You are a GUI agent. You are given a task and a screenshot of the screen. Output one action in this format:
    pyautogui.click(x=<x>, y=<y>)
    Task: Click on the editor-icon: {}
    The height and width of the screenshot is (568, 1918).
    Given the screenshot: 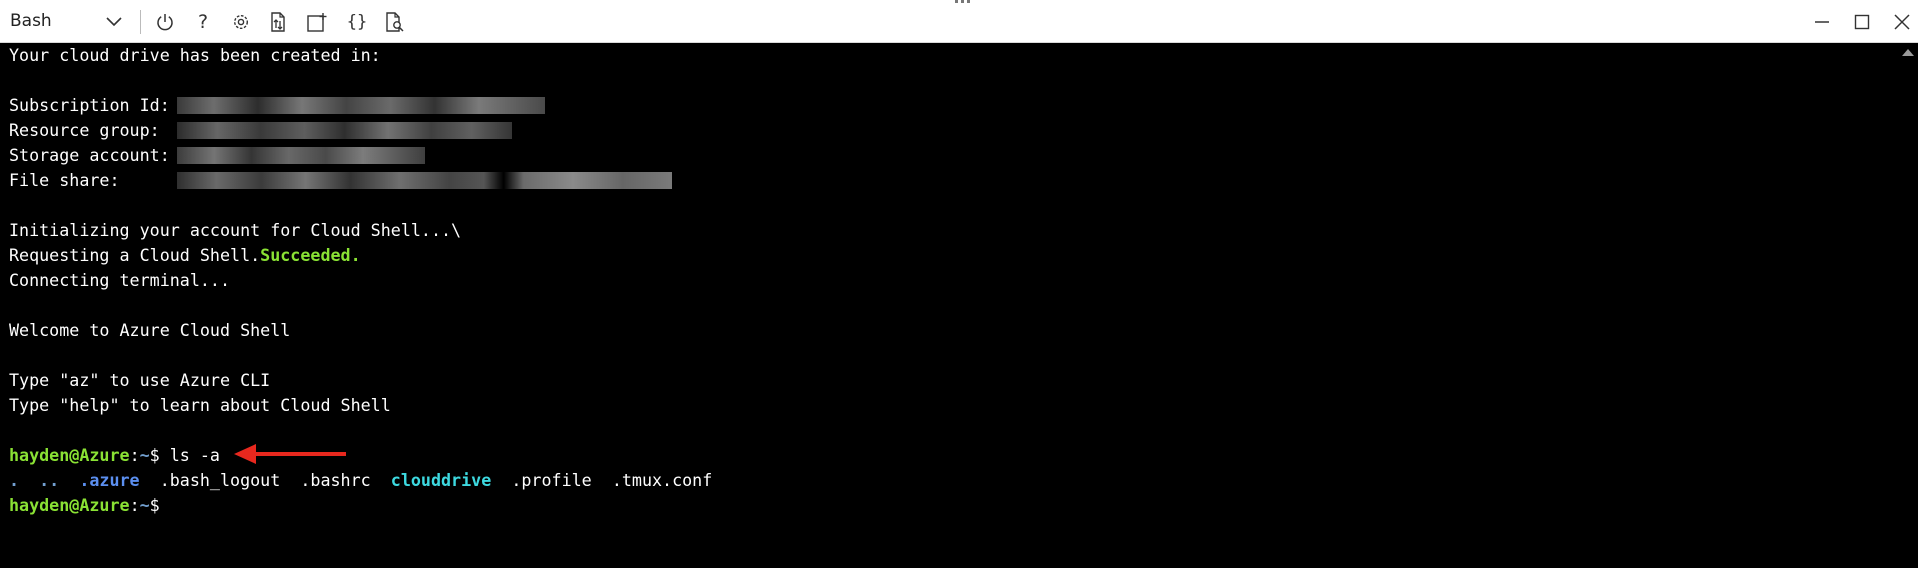 What is the action you would take?
    pyautogui.click(x=357, y=21)
    